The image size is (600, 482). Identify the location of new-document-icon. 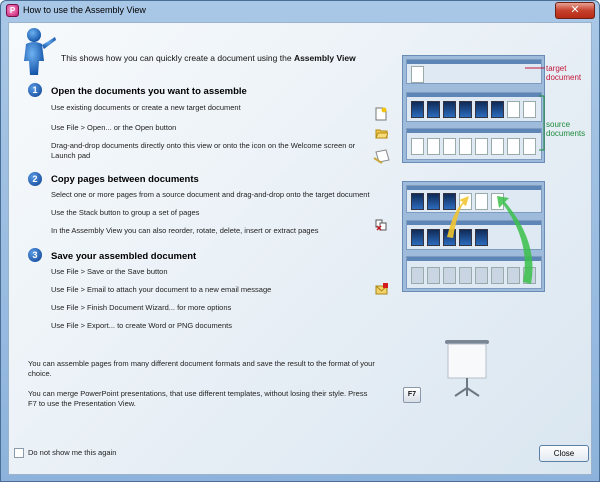
(381, 114).